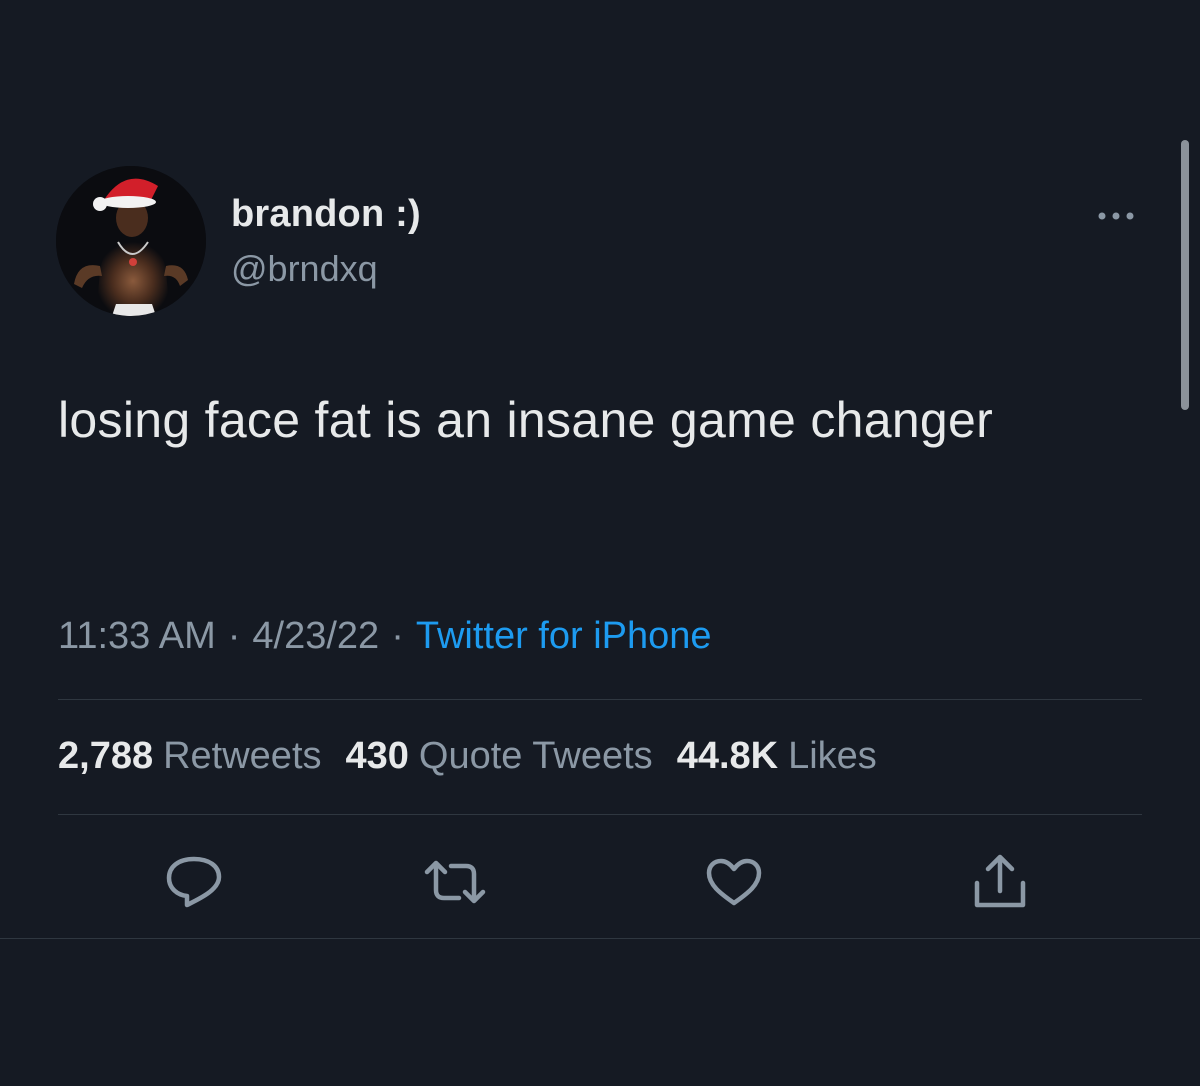  What do you see at coordinates (832, 756) in the screenshot?
I see `likes-label: Likes` at bounding box center [832, 756].